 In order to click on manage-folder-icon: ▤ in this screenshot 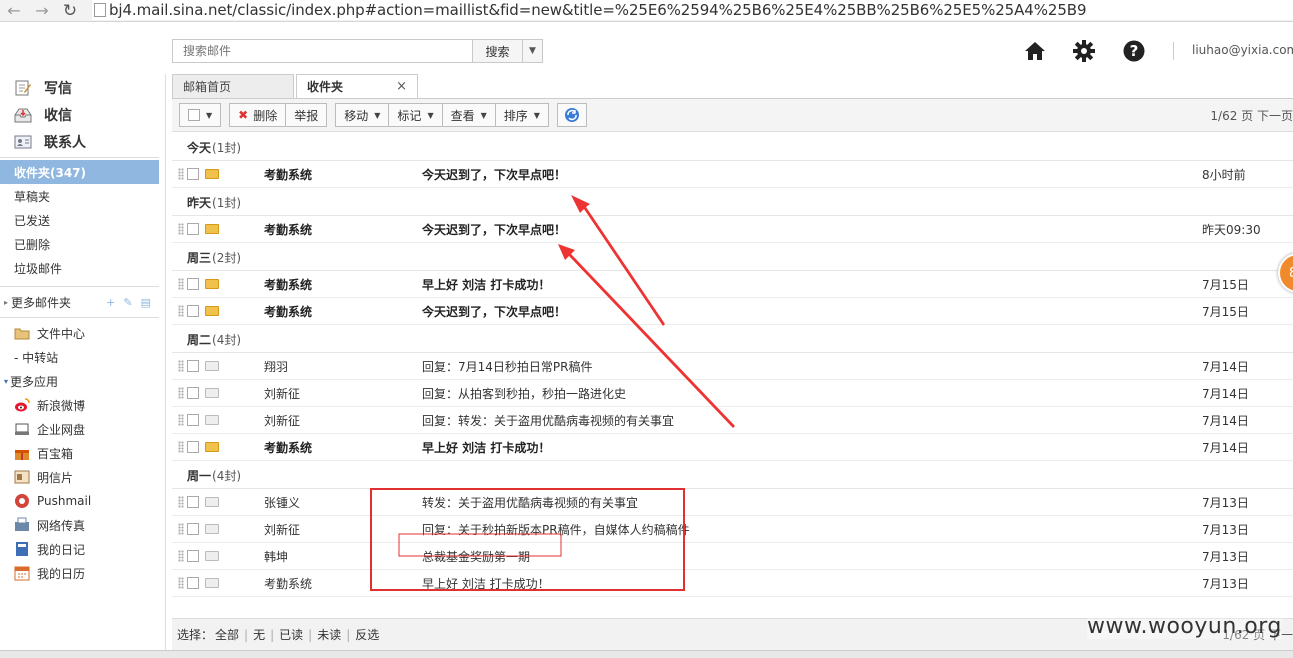, I will do `click(146, 302)`.